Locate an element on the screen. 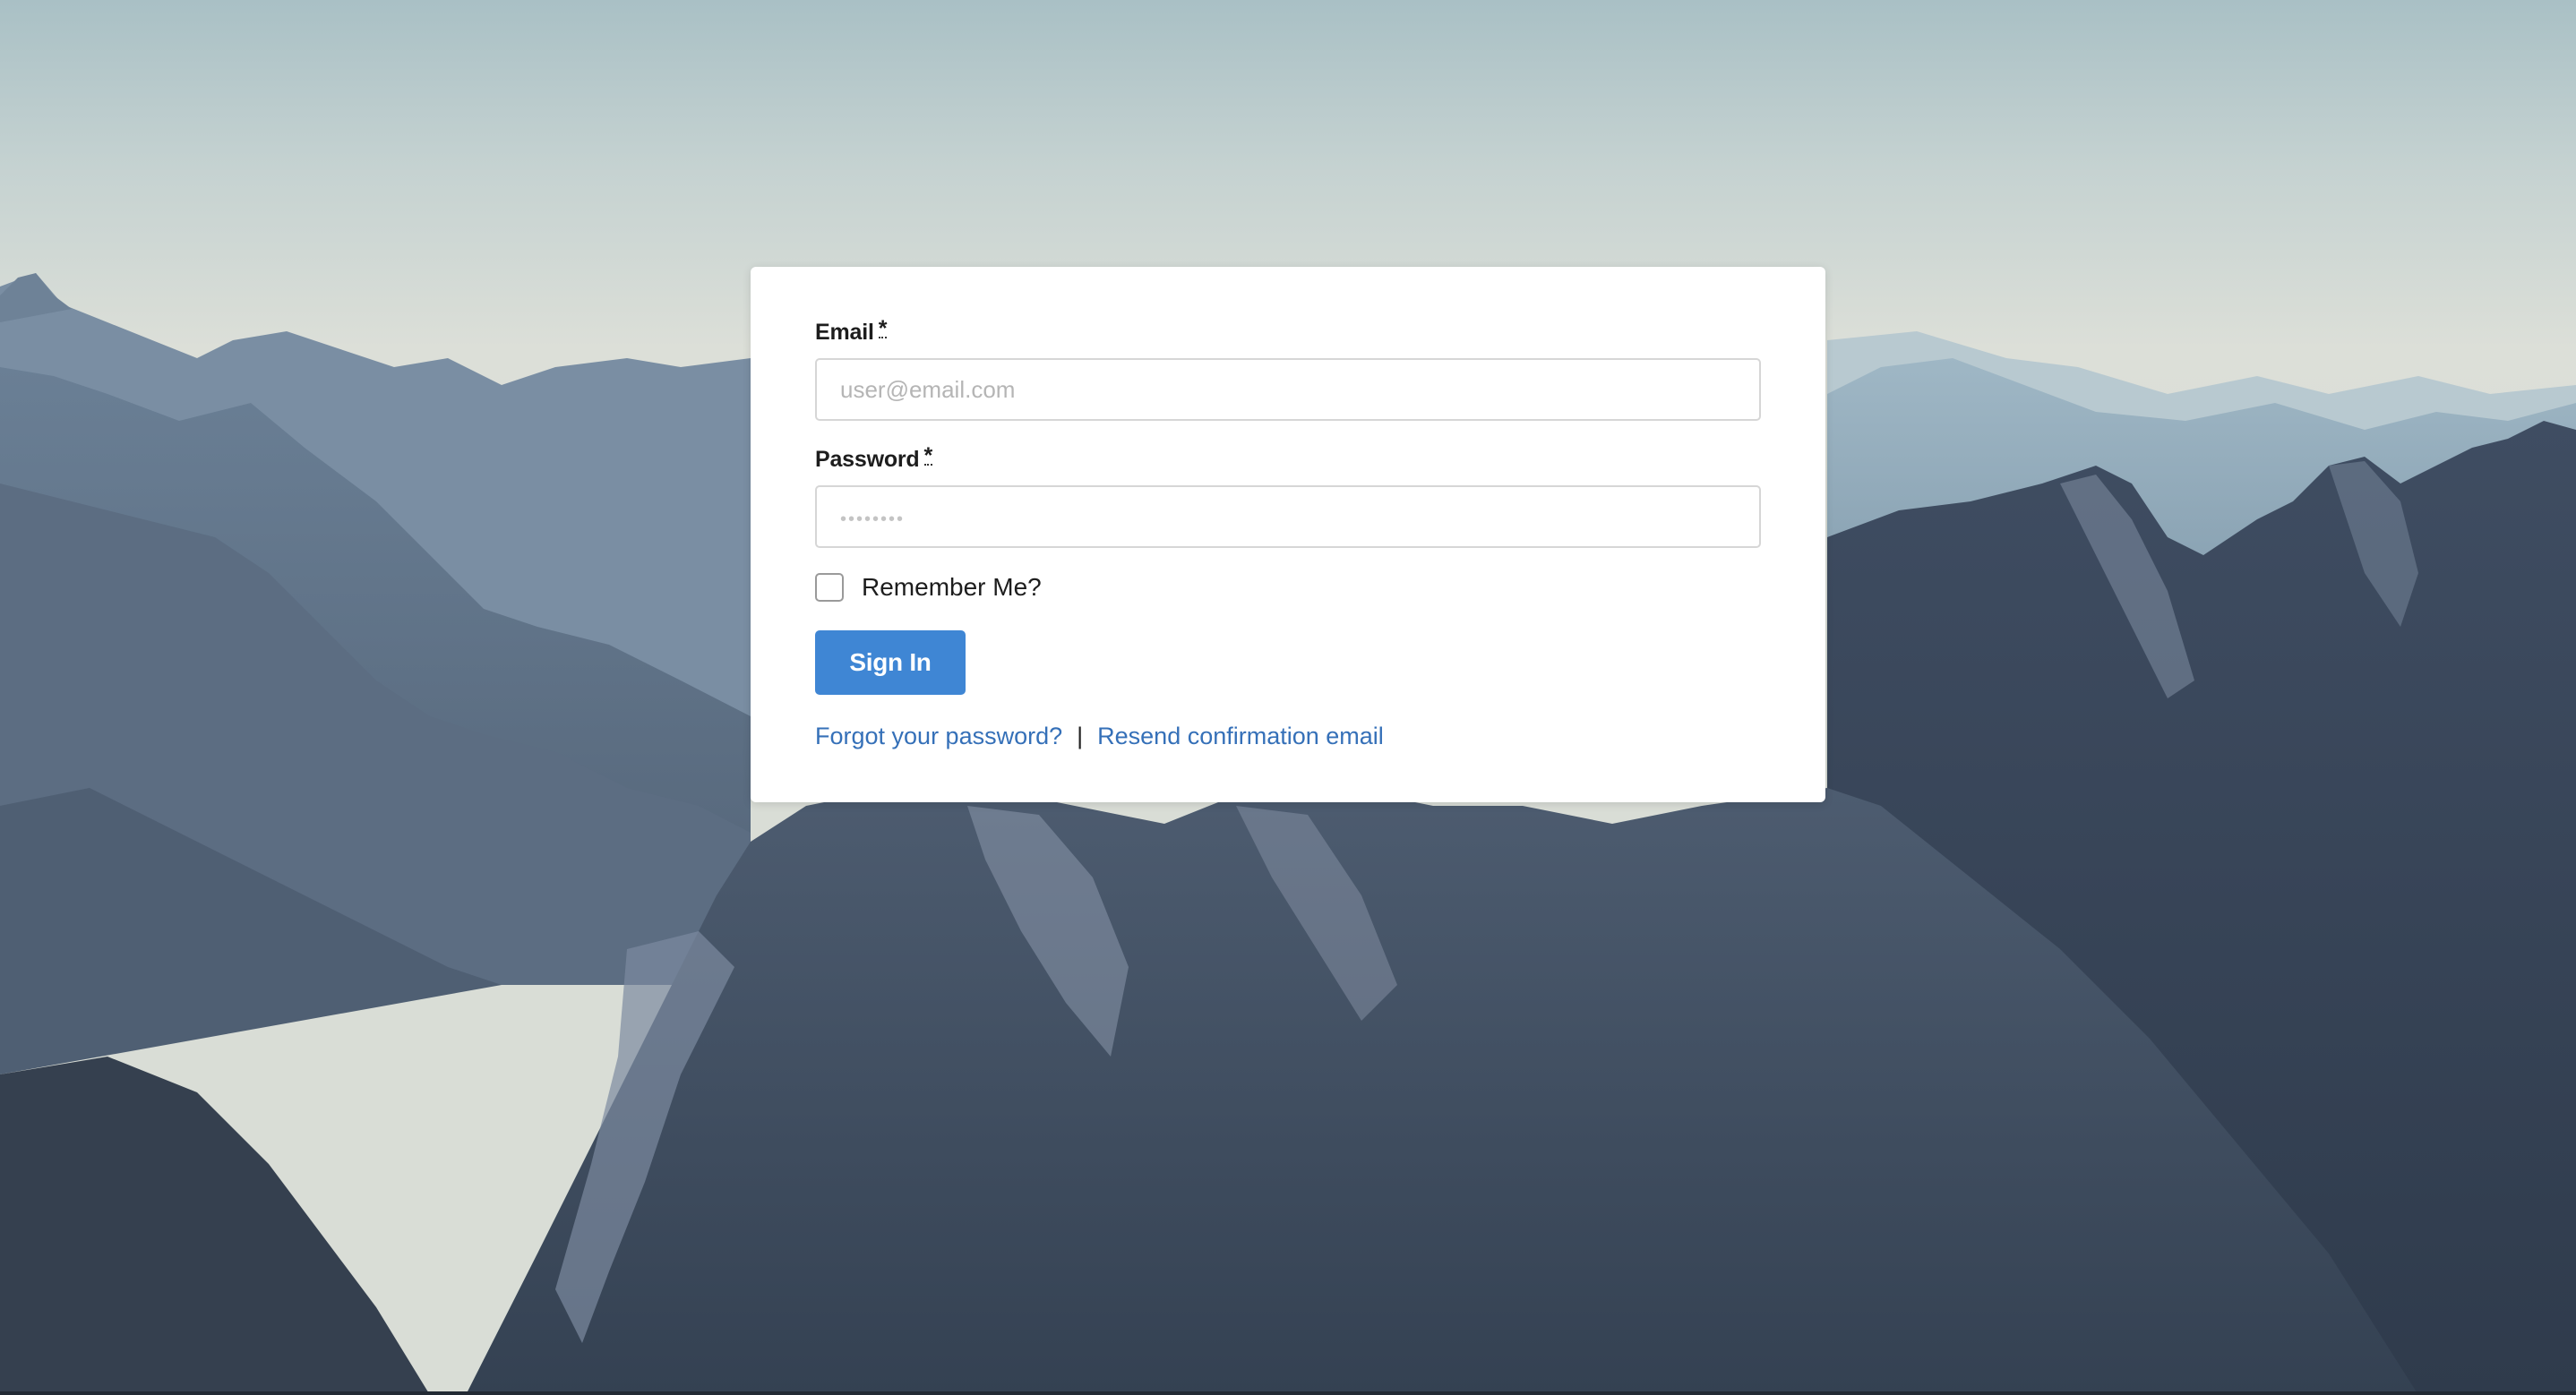  sign-in-button: Sign In is located at coordinates (890, 662).